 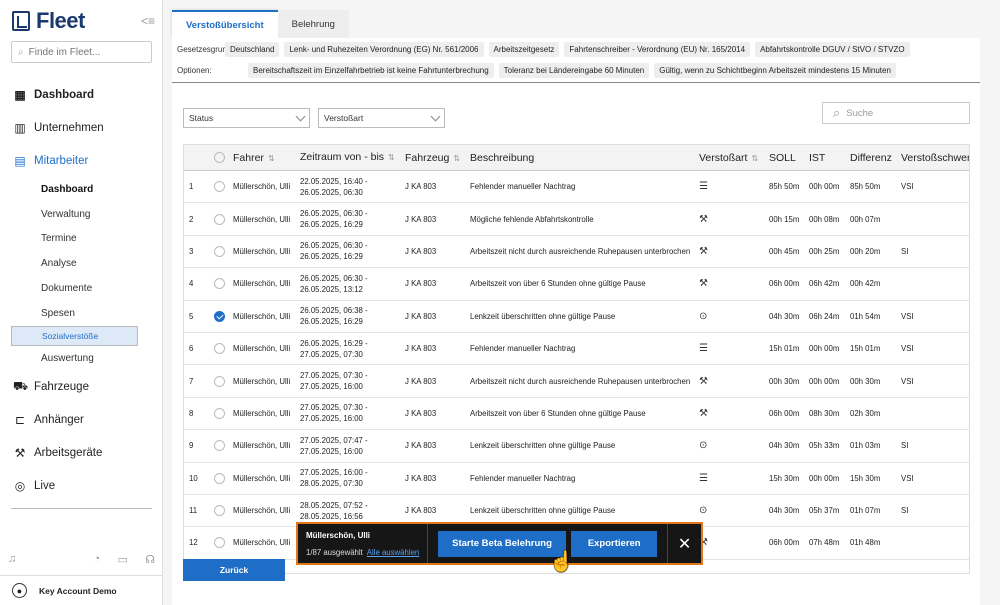 What do you see at coordinates (381, 118) in the screenshot?
I see `type-select: Verstoßart` at bounding box center [381, 118].